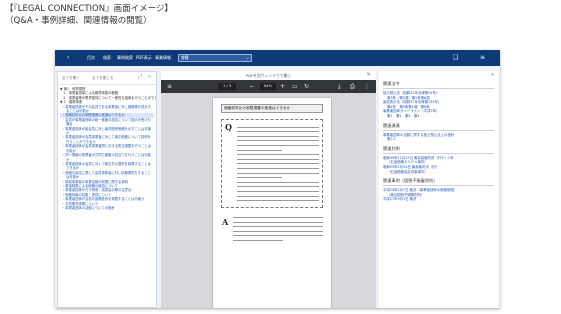  I want to click on expand-icon: ⤢, so click(140, 77).